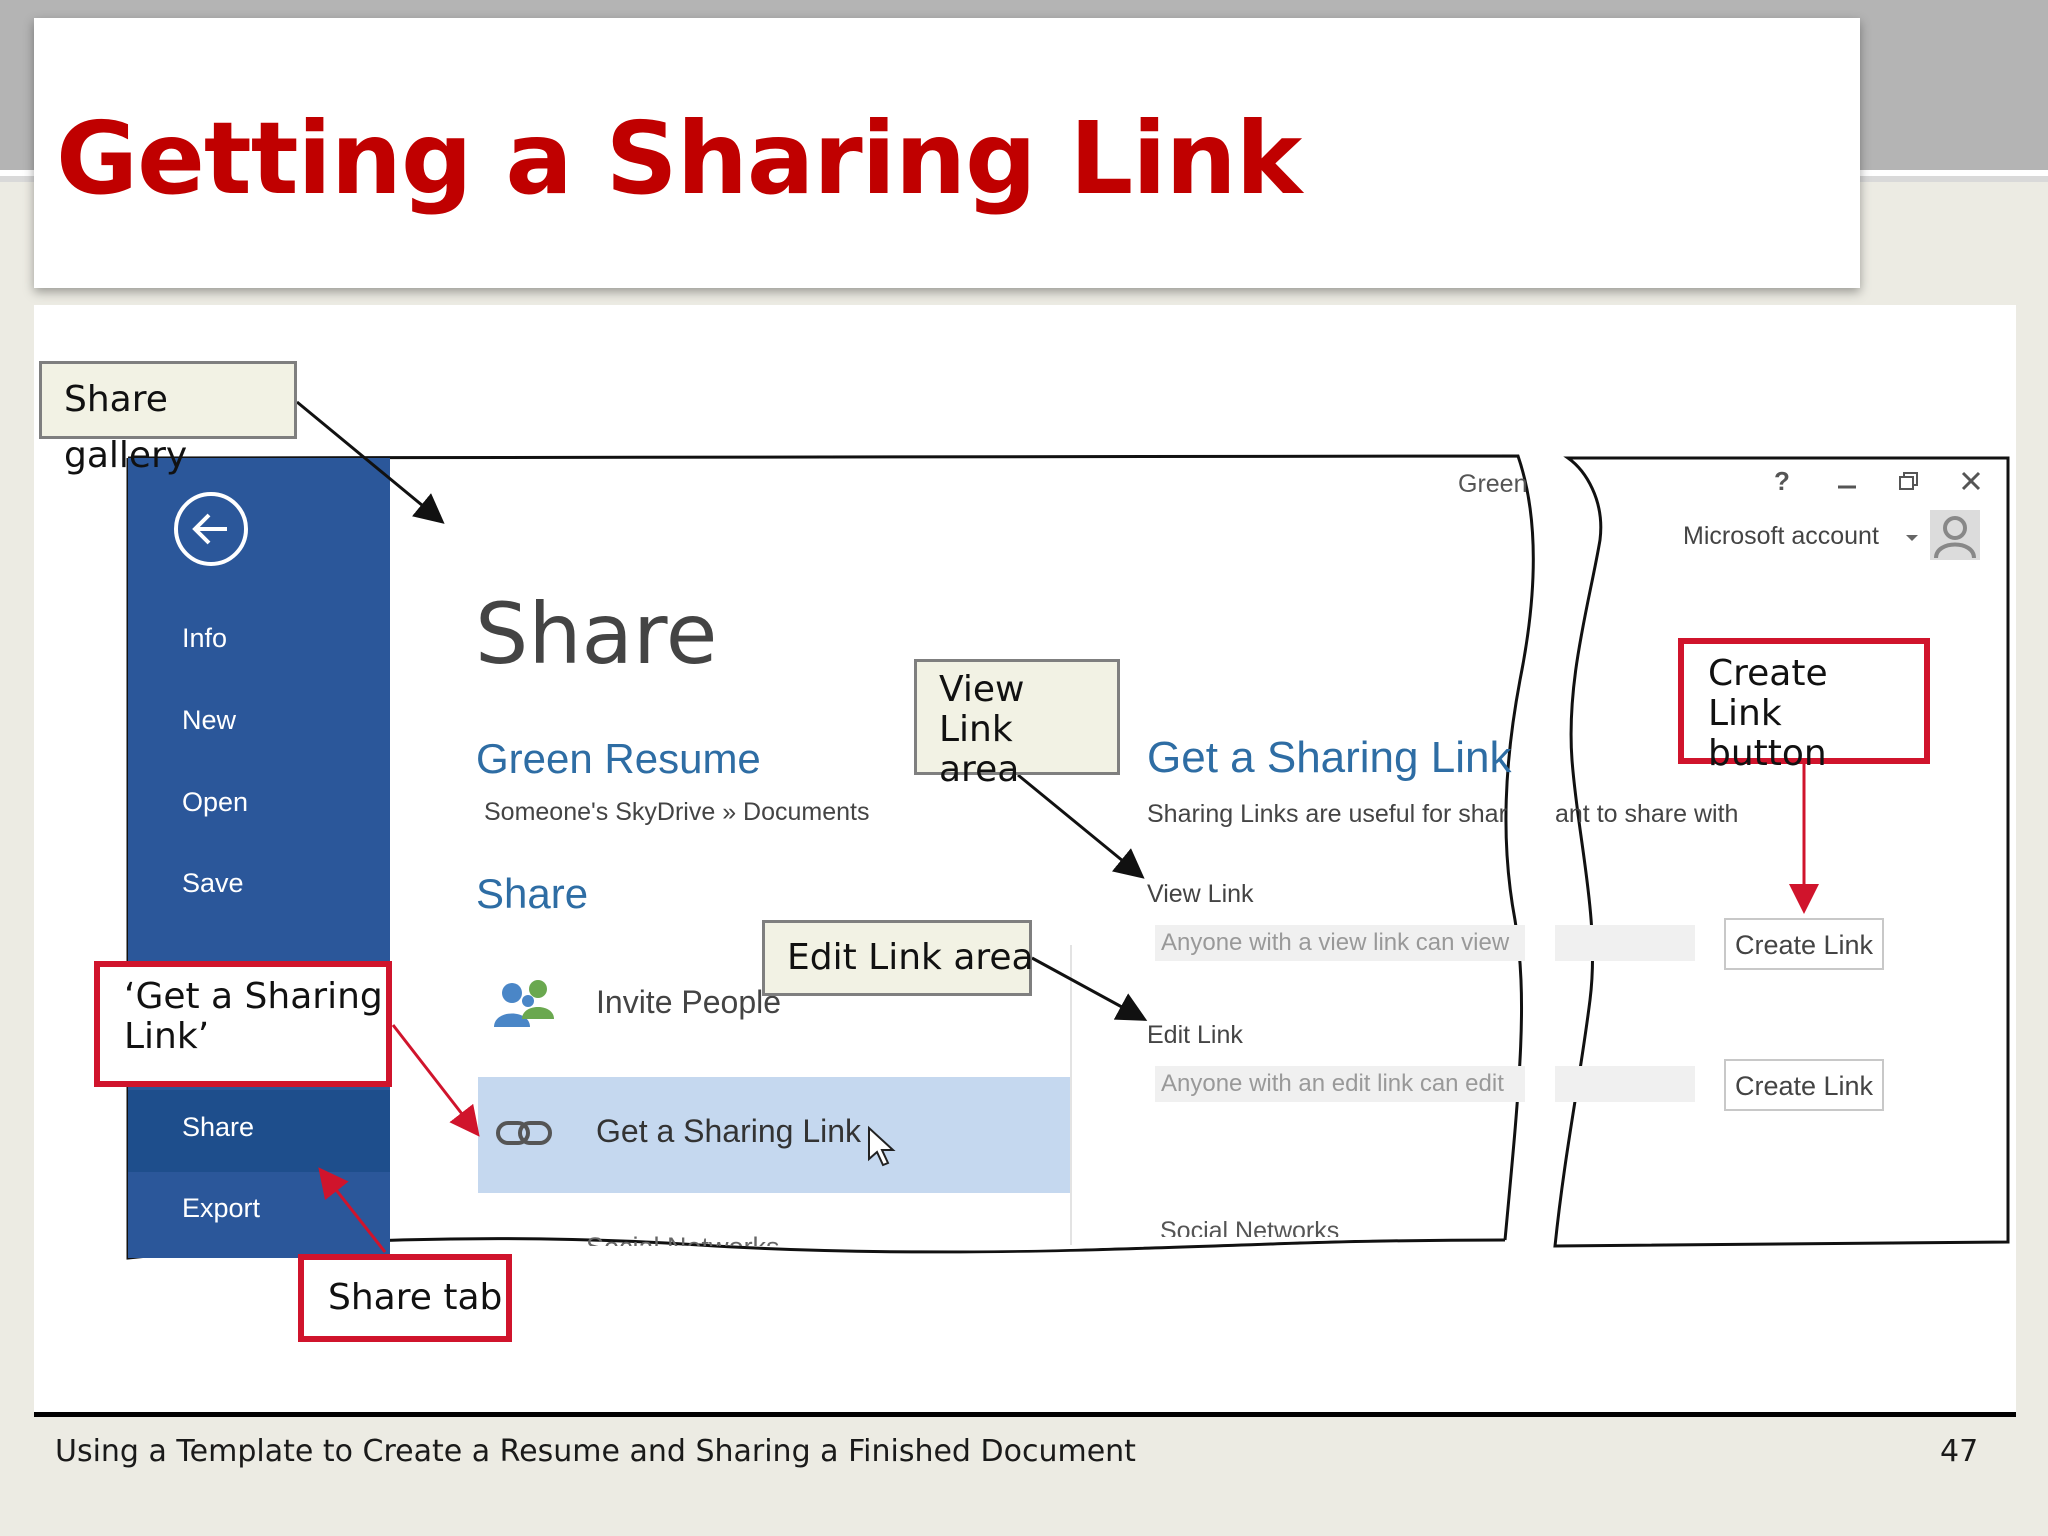 Image resolution: width=2048 pixels, height=1536 pixels. I want to click on callout-get-sharing-link: ‘Get a Sharing Link’, so click(243, 1024).